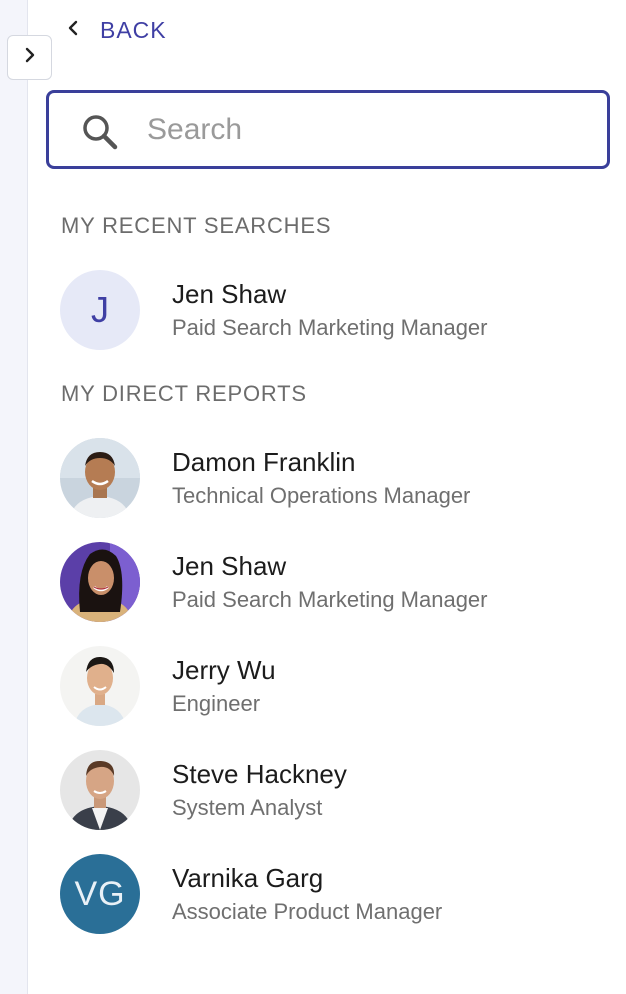 This screenshot has width=626, height=994. What do you see at coordinates (321, 495) in the screenshot?
I see `person-role: Technical Operations Manager` at bounding box center [321, 495].